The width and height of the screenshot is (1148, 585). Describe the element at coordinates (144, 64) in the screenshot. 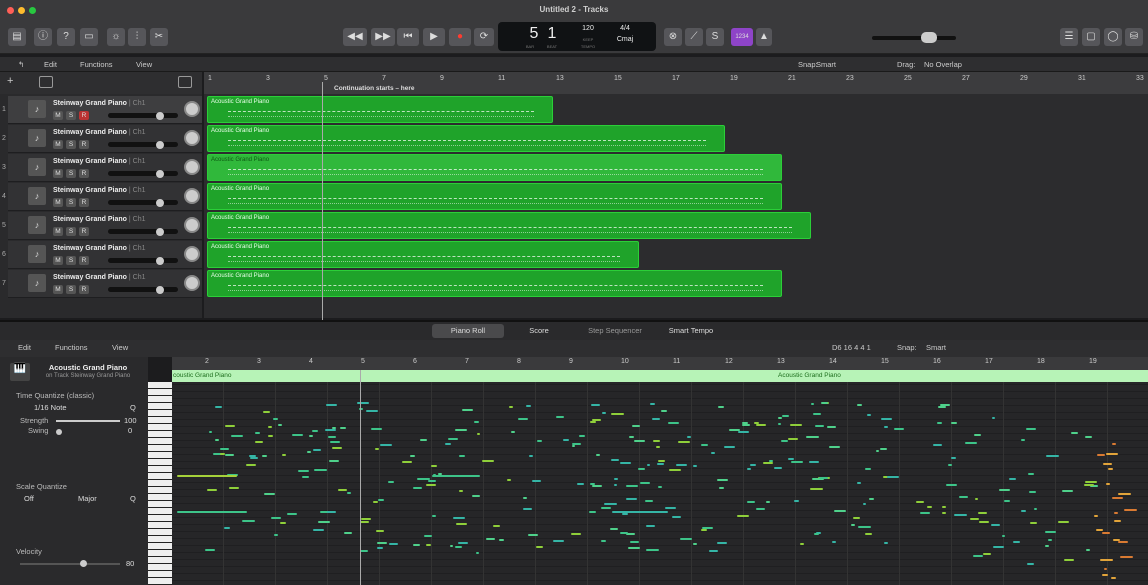

I see `tracks-view-menu: View` at that location.